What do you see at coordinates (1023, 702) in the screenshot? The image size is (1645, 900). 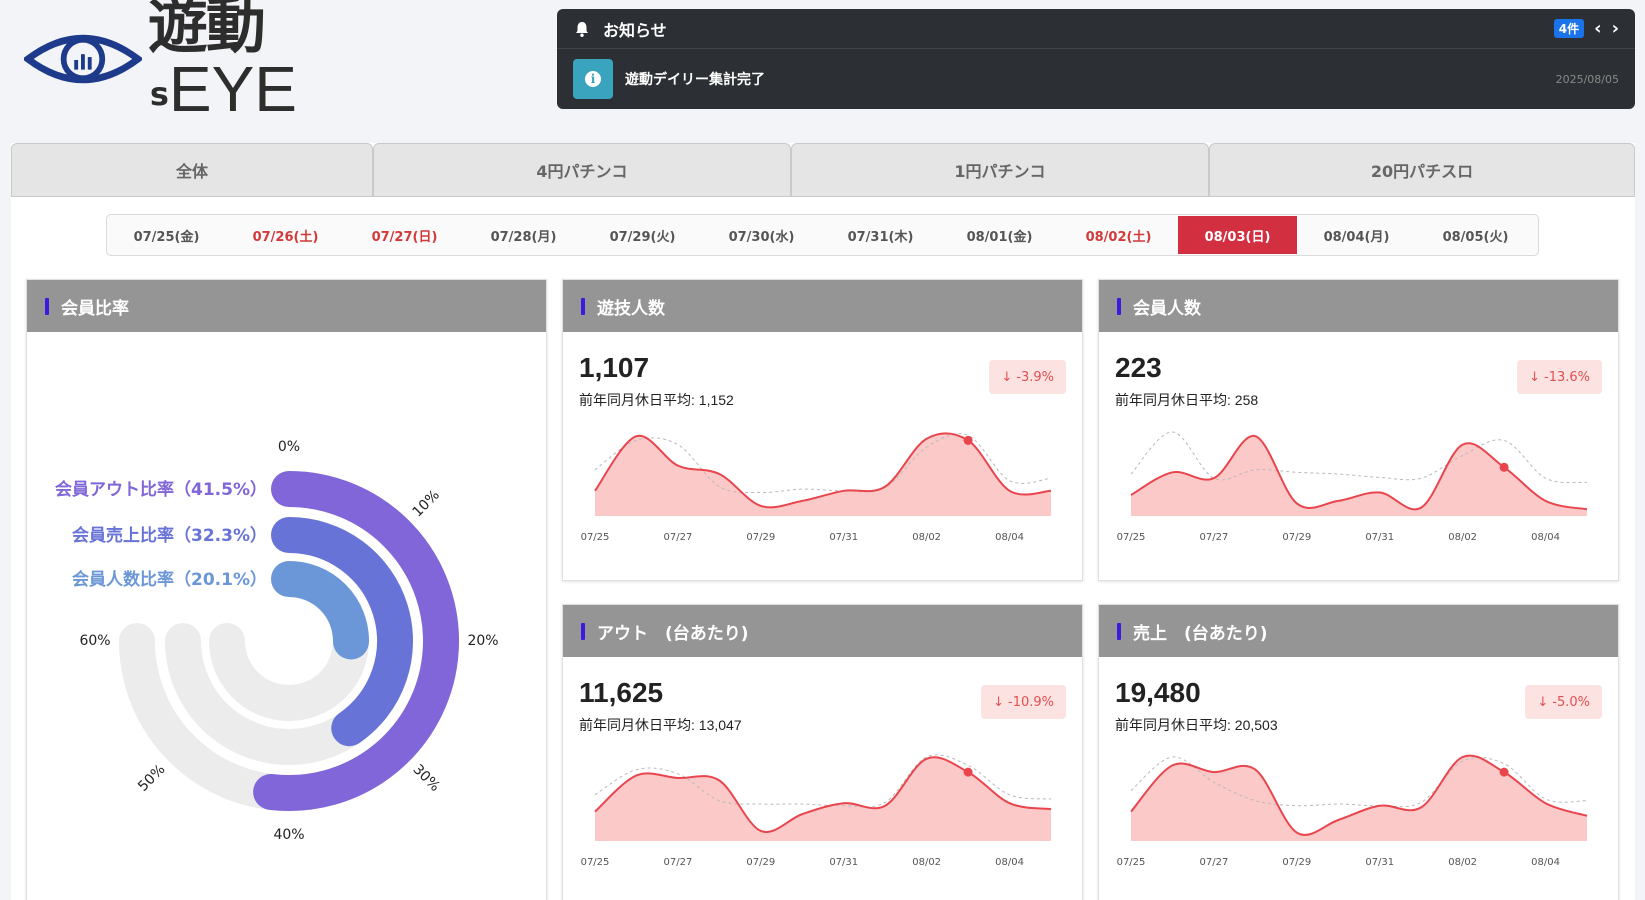 I see `delta-badge: ↓ -10.9%` at bounding box center [1023, 702].